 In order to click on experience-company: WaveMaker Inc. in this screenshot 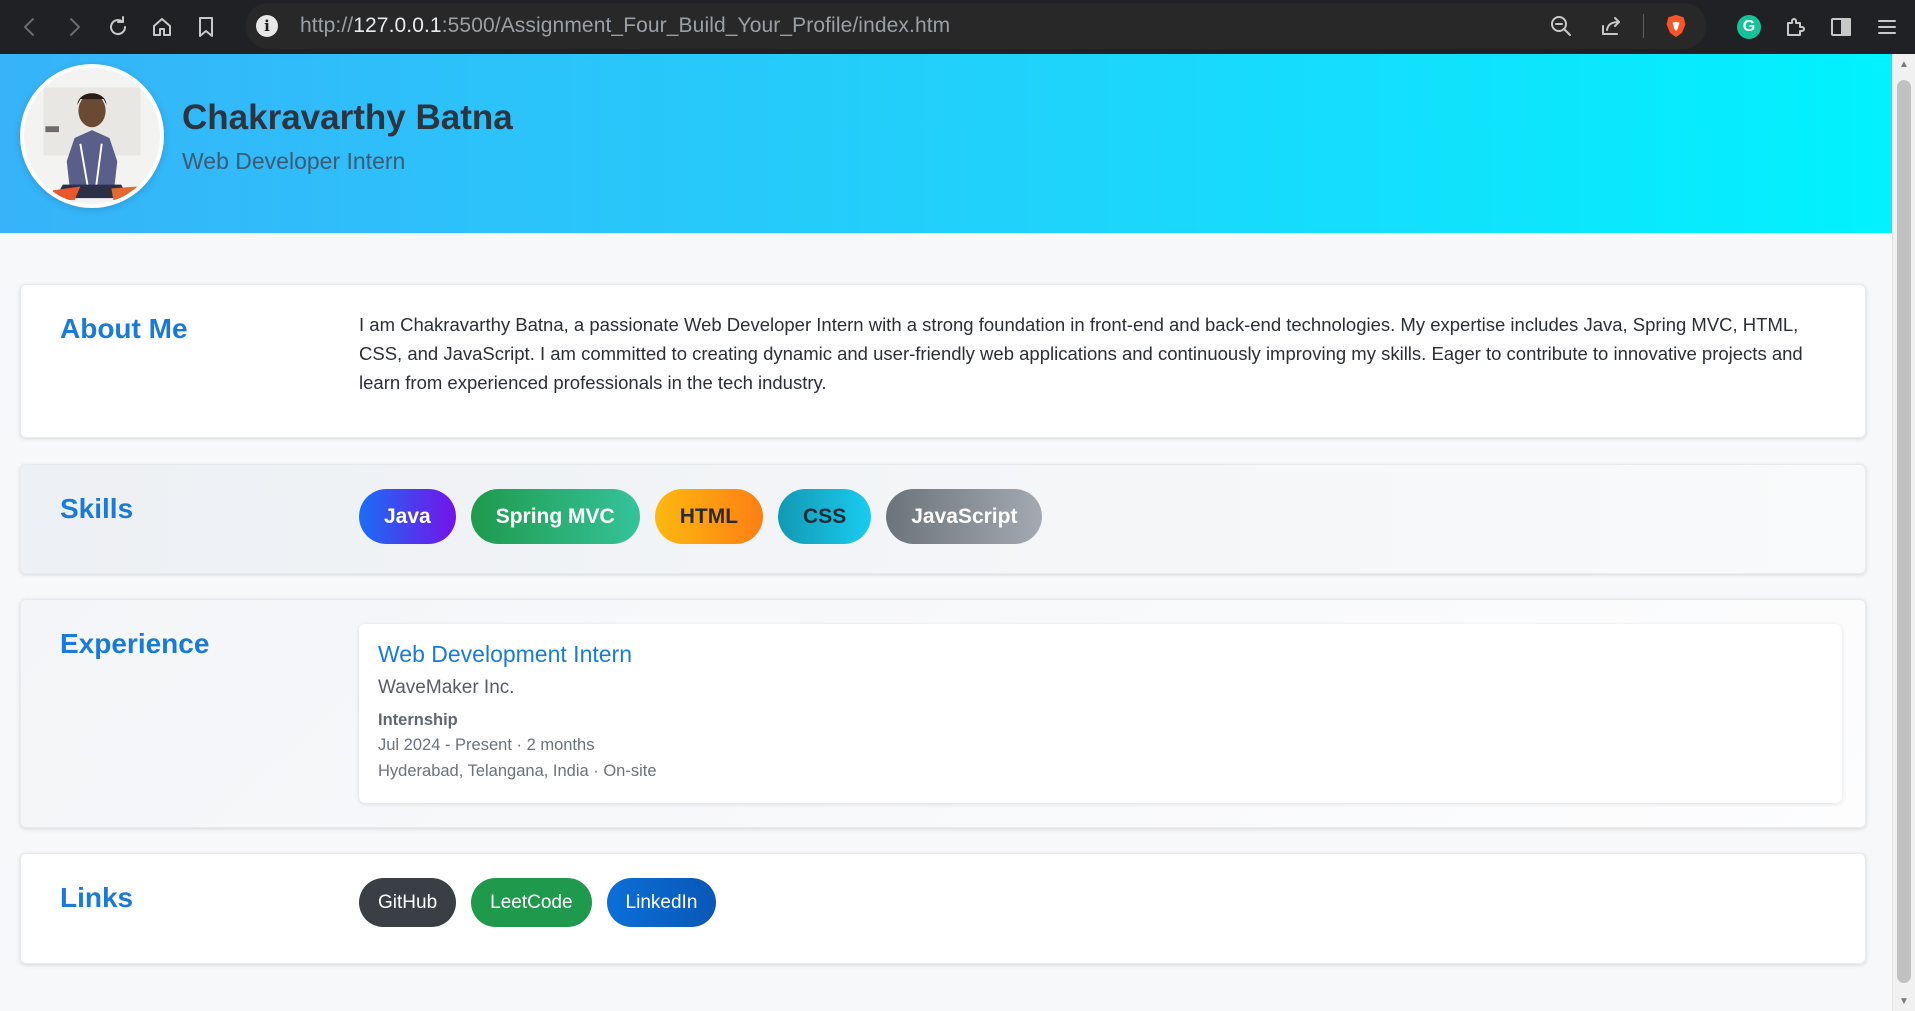, I will do `click(446, 687)`.